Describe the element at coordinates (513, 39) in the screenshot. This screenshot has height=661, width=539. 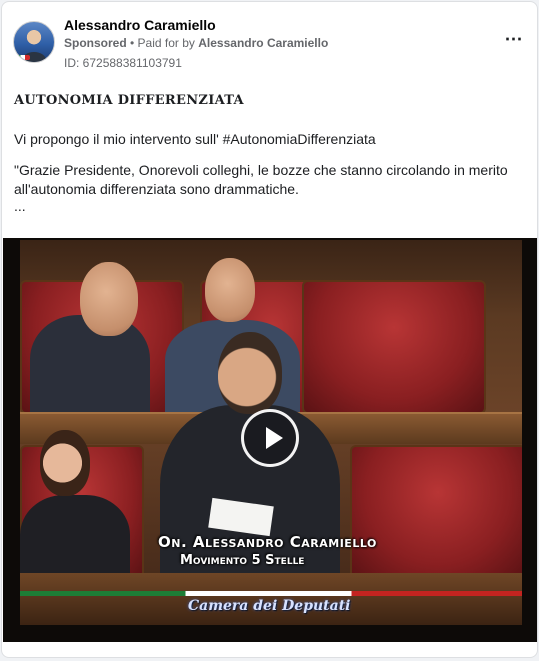
I see `more-options-icon: ⋯` at that location.